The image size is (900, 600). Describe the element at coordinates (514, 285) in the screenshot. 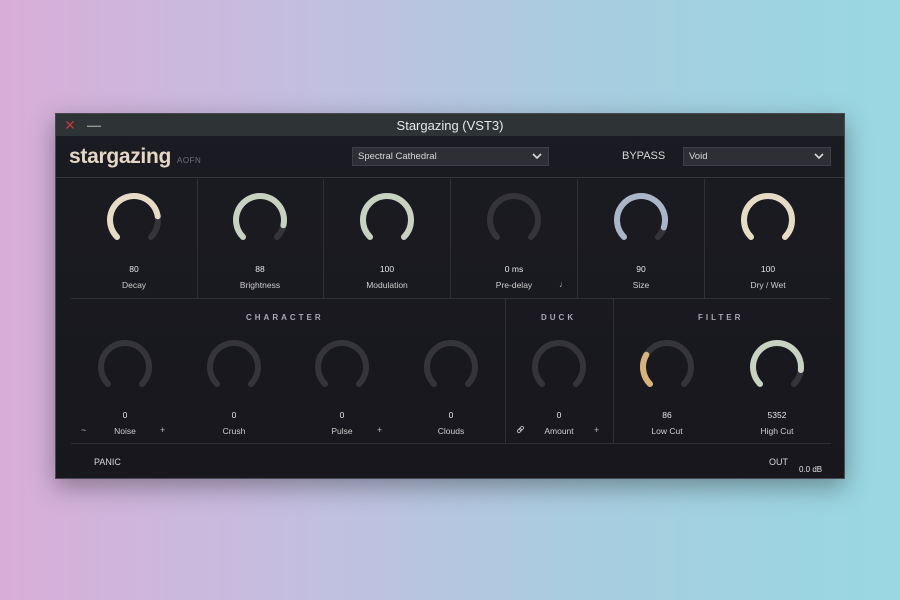

I see `pre-delay-label: Pre-delay` at that location.